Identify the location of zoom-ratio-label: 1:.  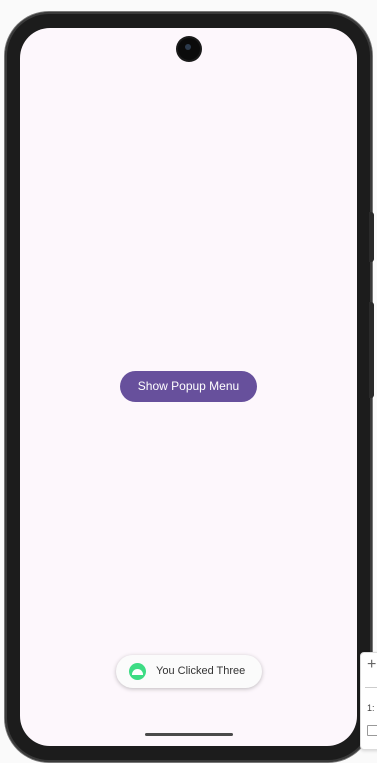
(371, 708).